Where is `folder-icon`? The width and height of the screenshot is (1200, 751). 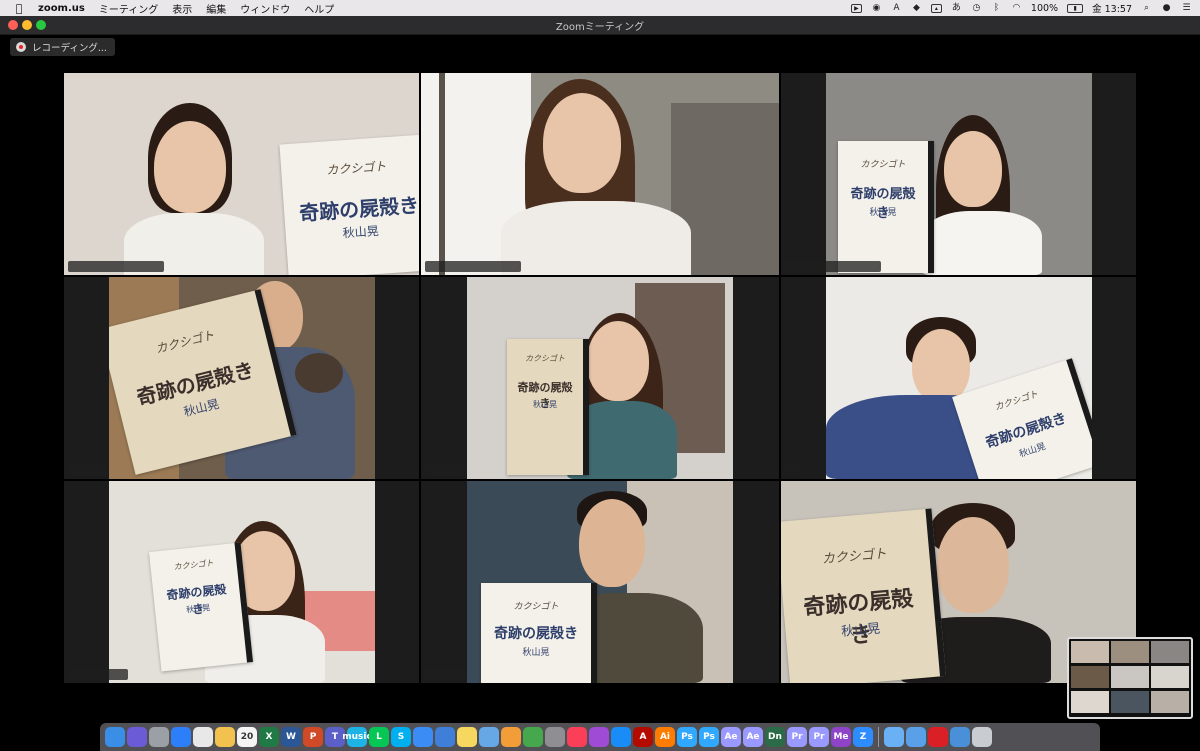
folder-icon is located at coordinates (894, 737).